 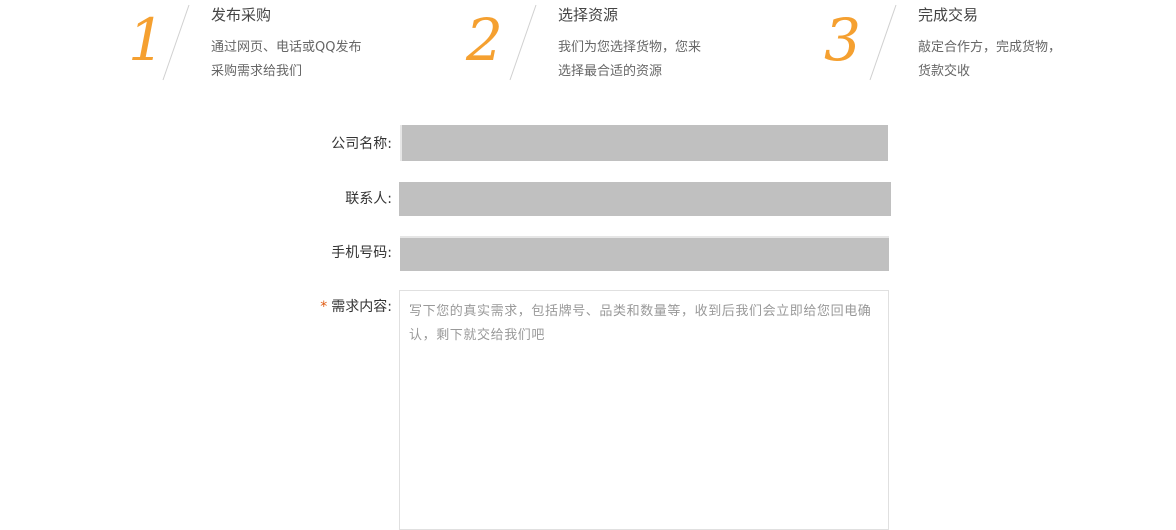 I want to click on step-3-number: 3, so click(x=842, y=40).